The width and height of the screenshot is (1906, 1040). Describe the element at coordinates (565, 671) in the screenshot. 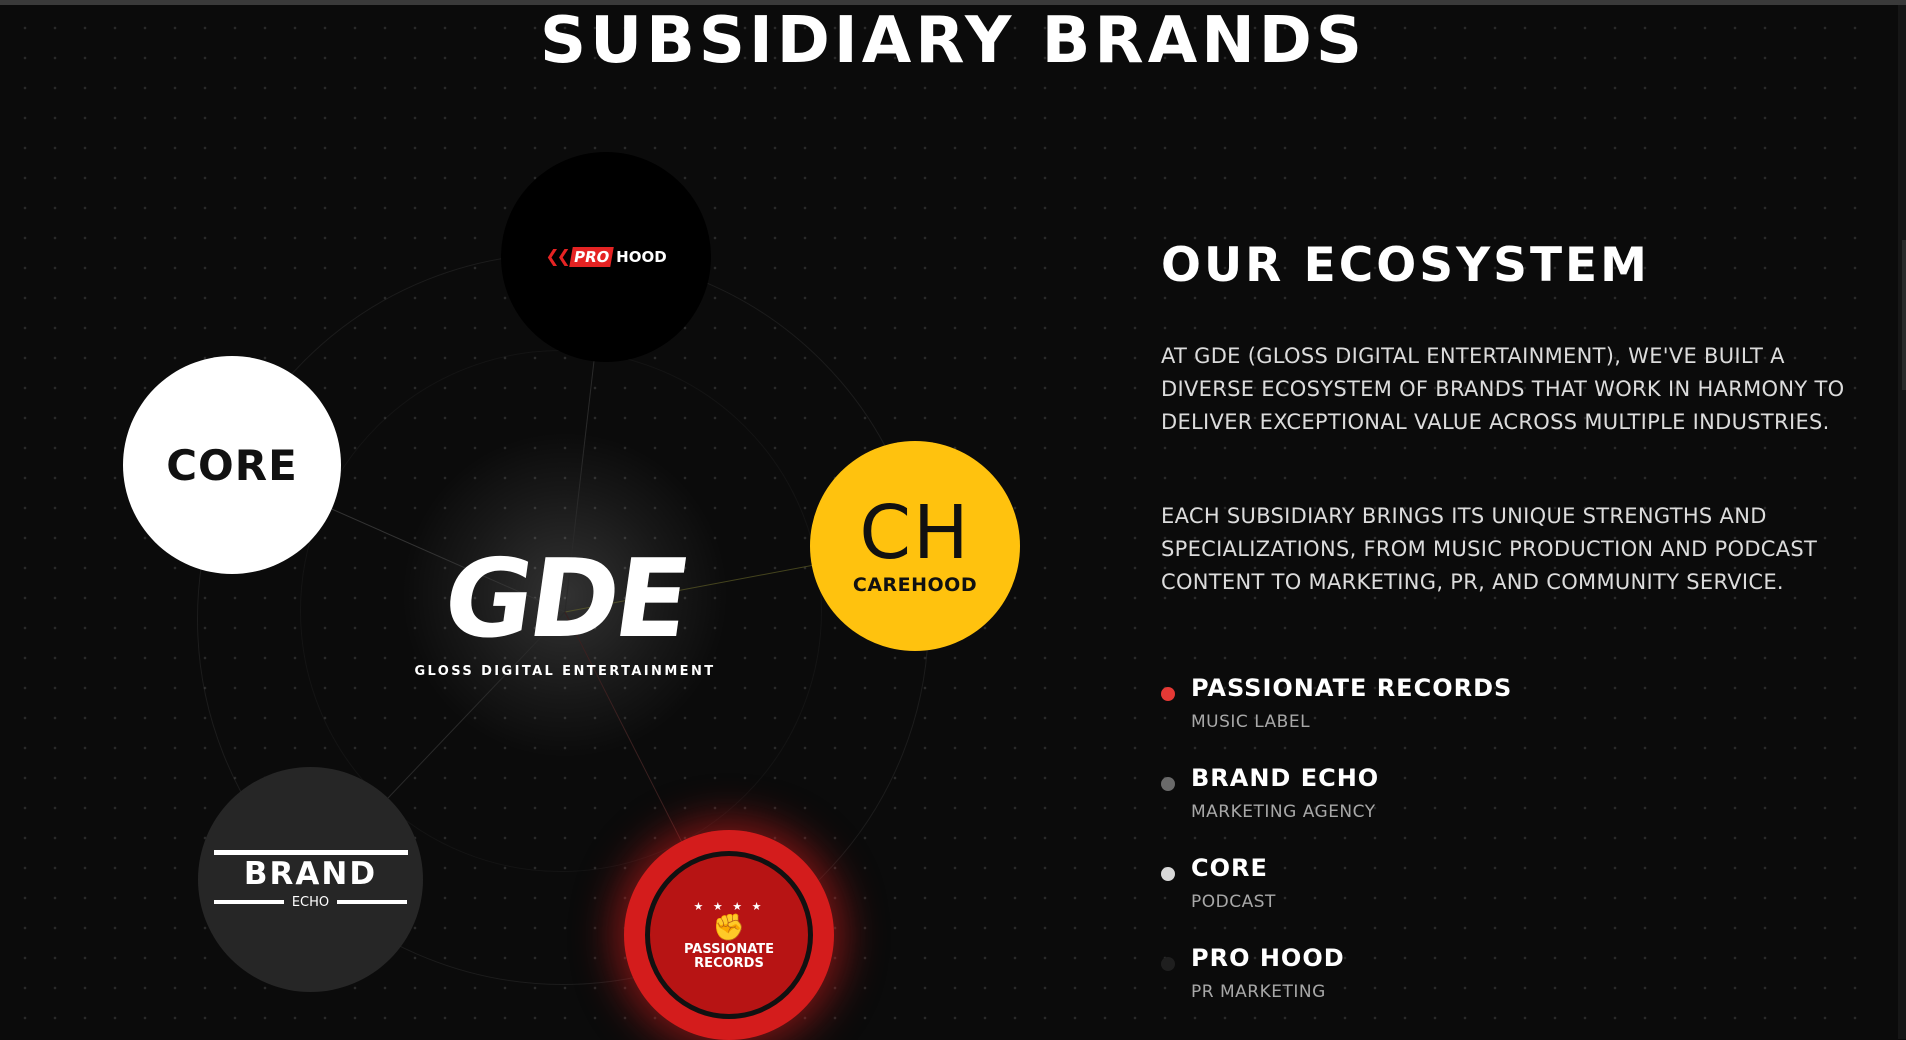

I see `gde-tagline: GLOSS DIGITAL ENTERTAINMENT` at that location.